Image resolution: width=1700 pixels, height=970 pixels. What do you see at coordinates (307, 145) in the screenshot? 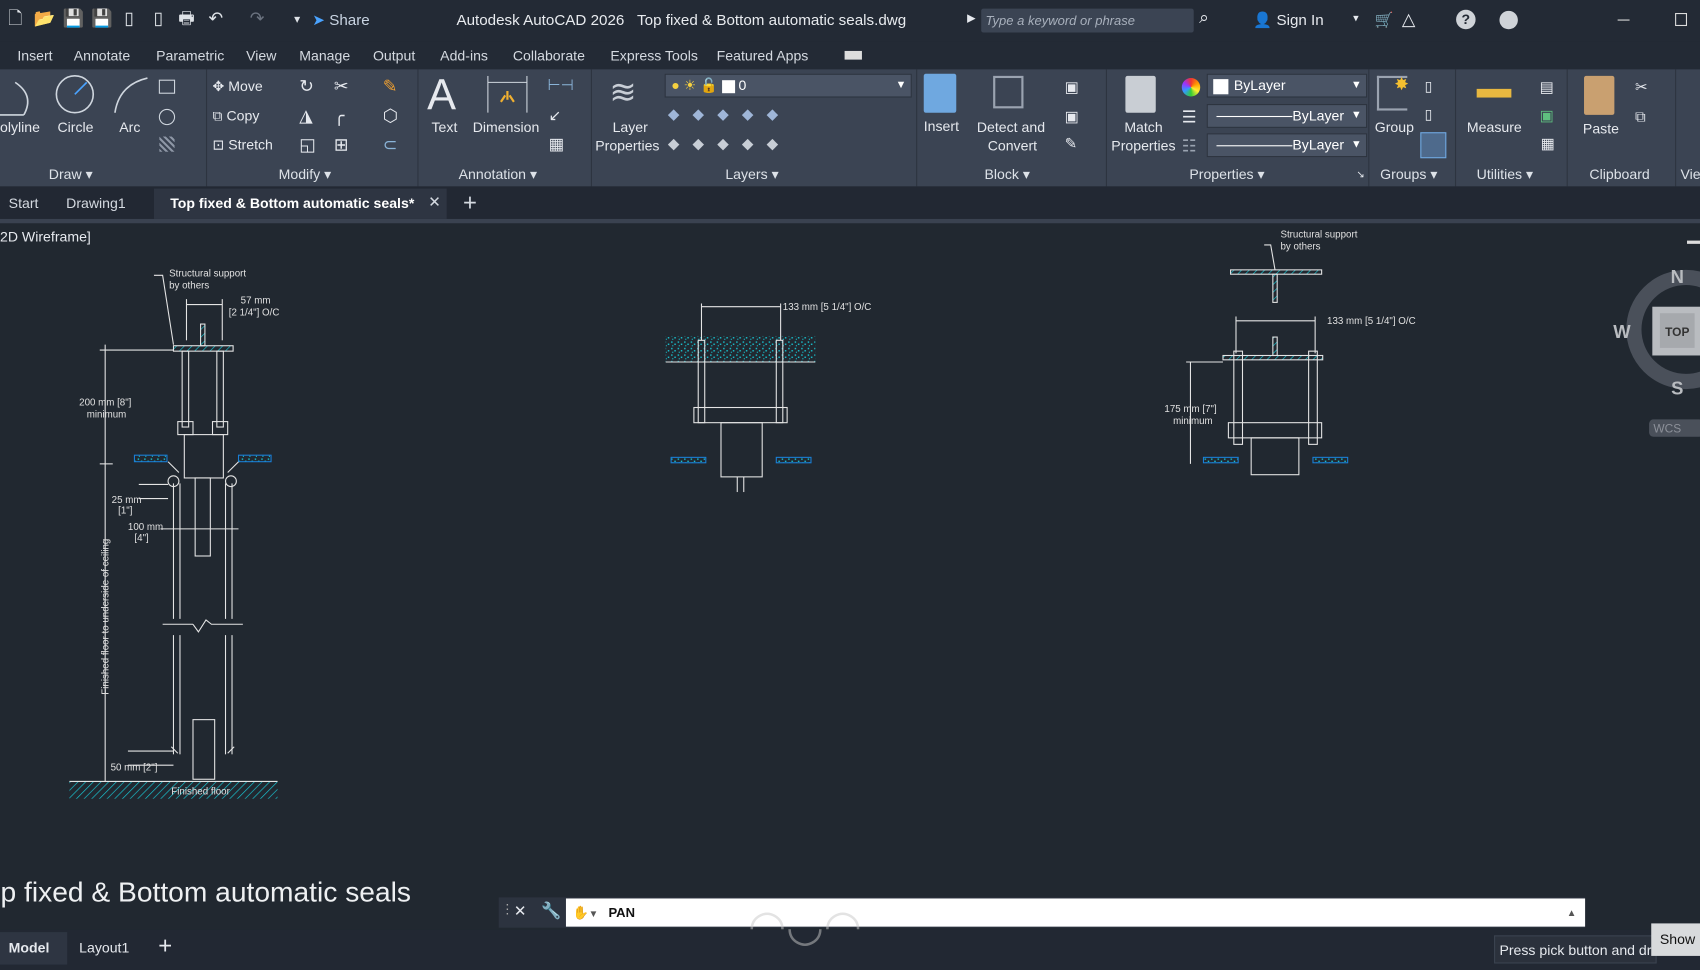
I see `scale-icon: ◱` at bounding box center [307, 145].